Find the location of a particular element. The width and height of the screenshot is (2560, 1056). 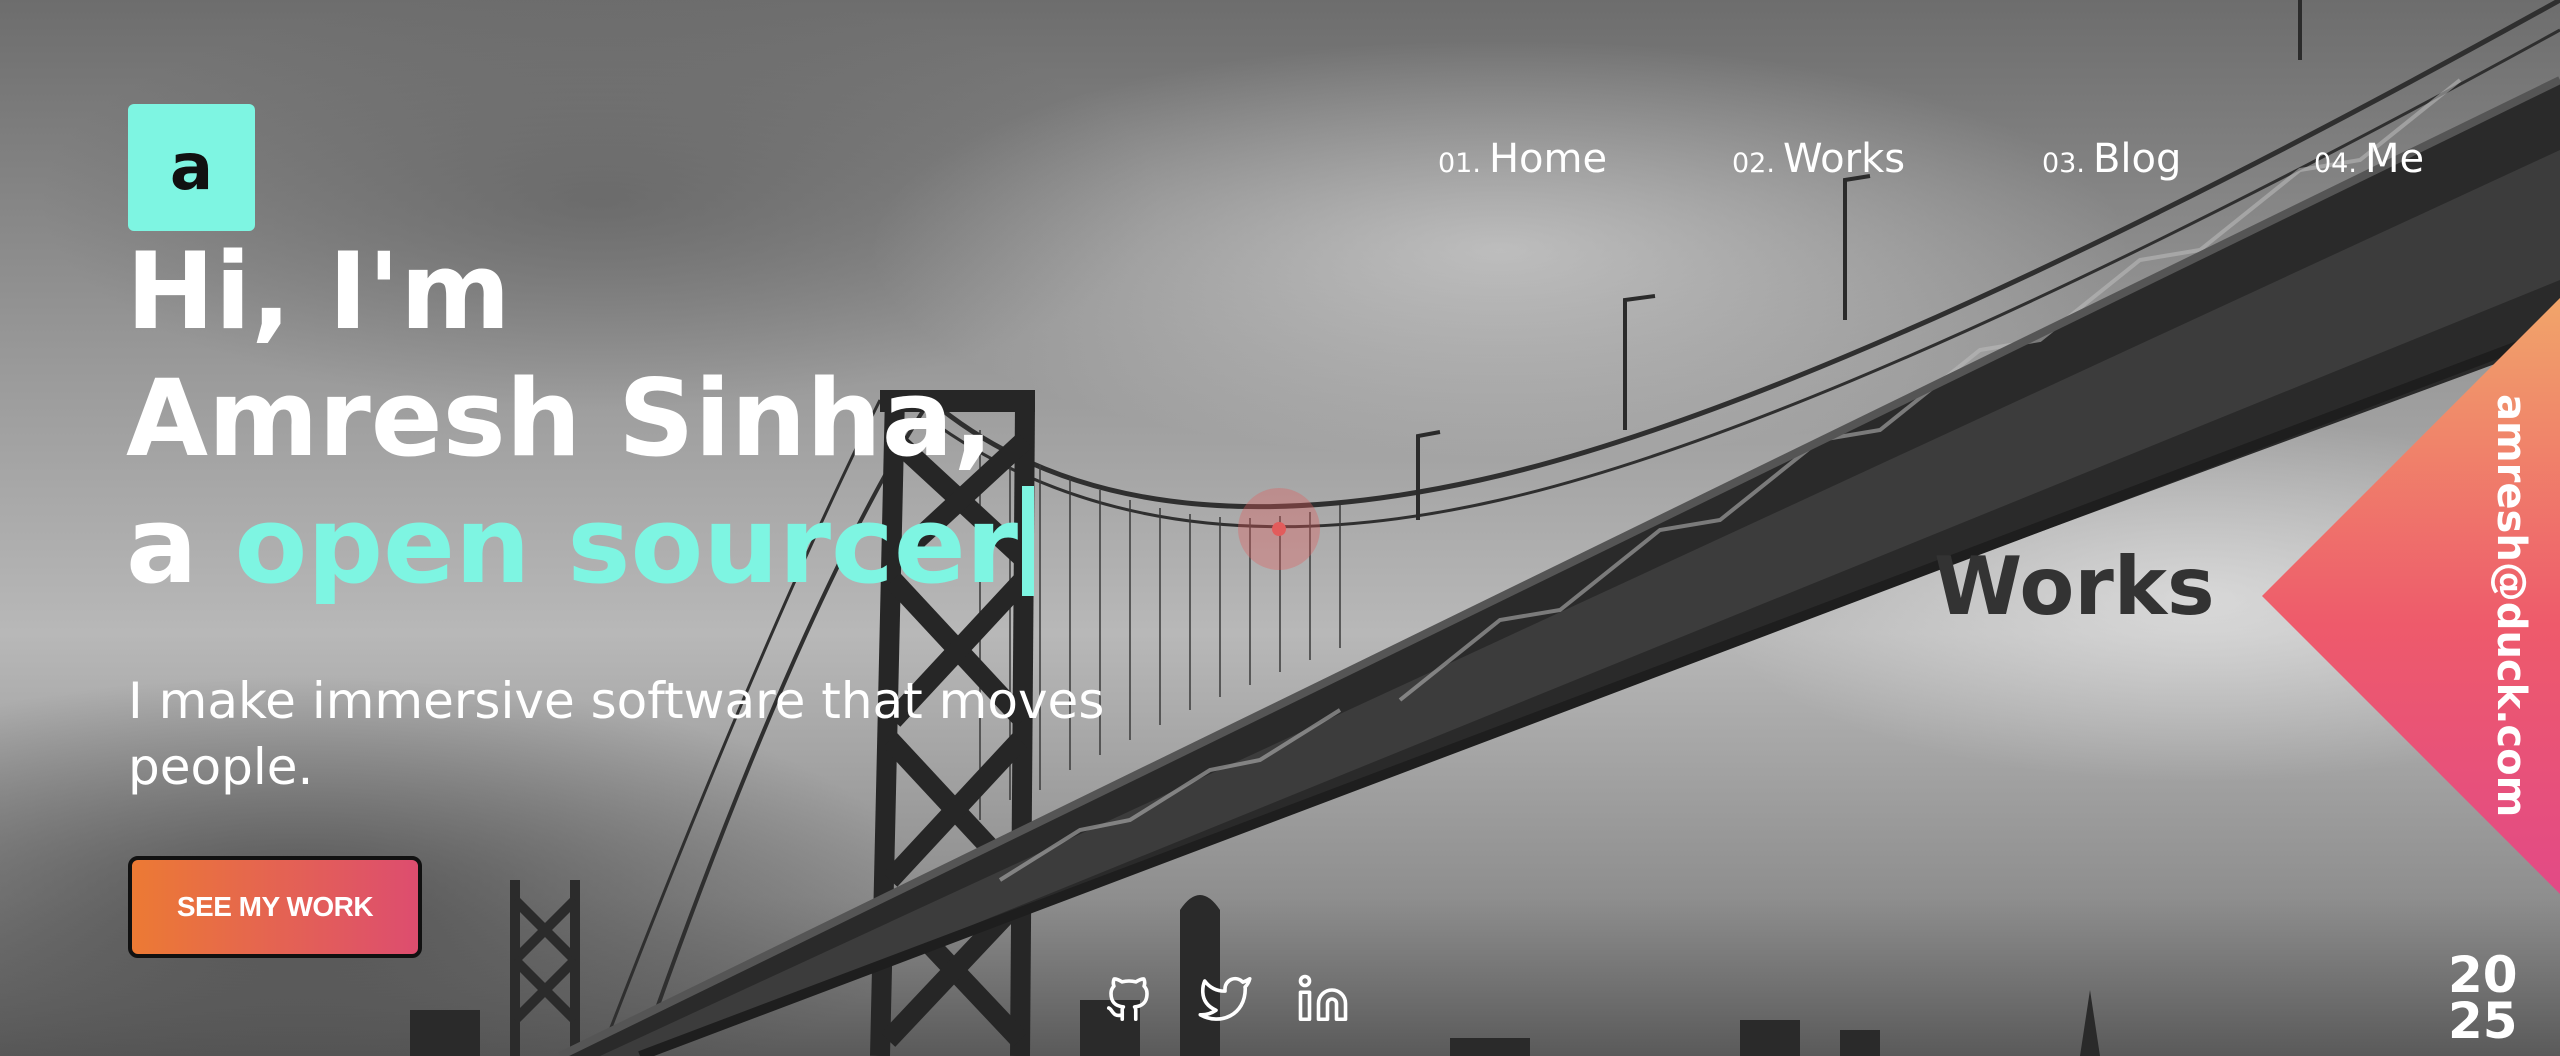

nav-item-label: Home is located at coordinates (1548, 159).